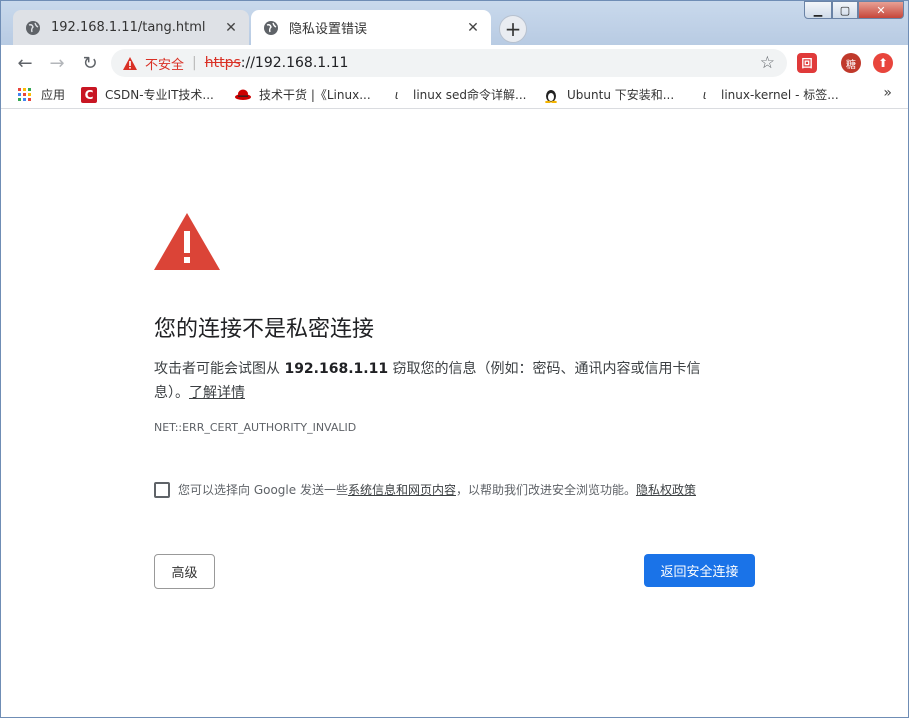  I want to click on url-host: ://192.168.1.11, so click(294, 63).